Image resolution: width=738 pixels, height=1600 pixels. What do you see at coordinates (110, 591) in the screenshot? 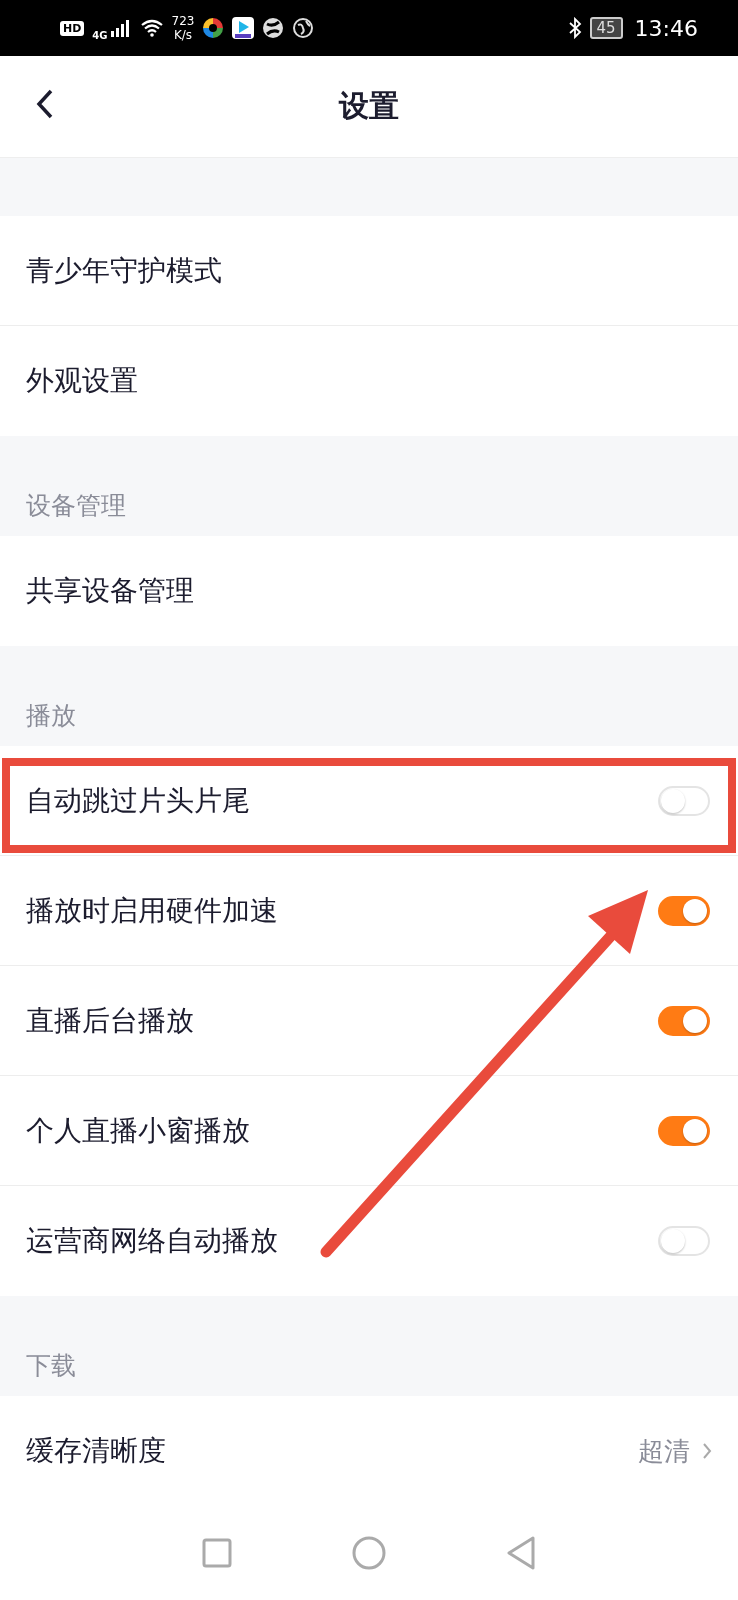
I see `setting-label: 共享设备管理` at bounding box center [110, 591].